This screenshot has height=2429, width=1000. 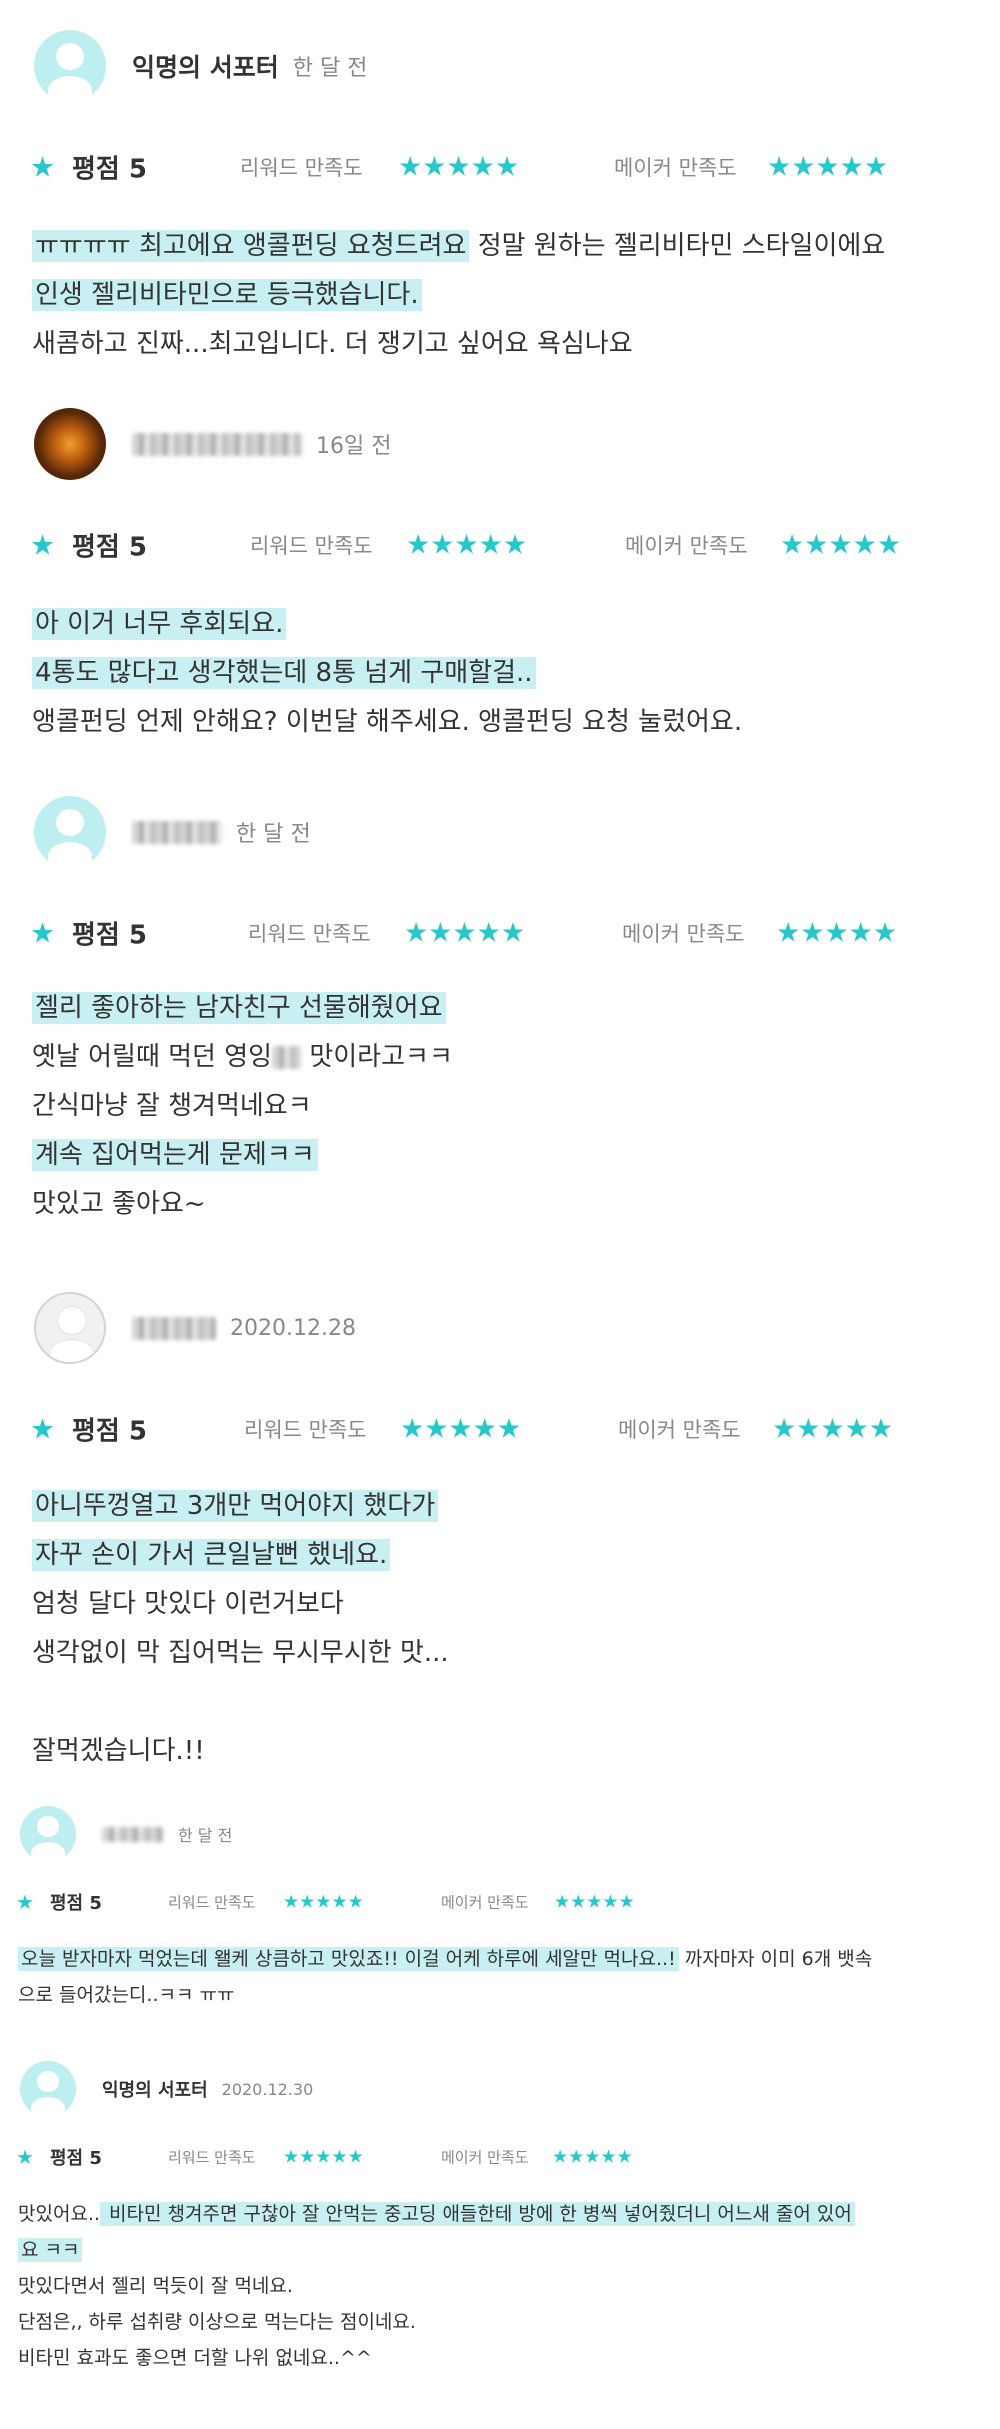 I want to click on review-text: 앵콜펀딩 언제 안해요? 이번달 해주세요. 앵콜펀딩 요청 눌렀어요., so click(x=387, y=722).